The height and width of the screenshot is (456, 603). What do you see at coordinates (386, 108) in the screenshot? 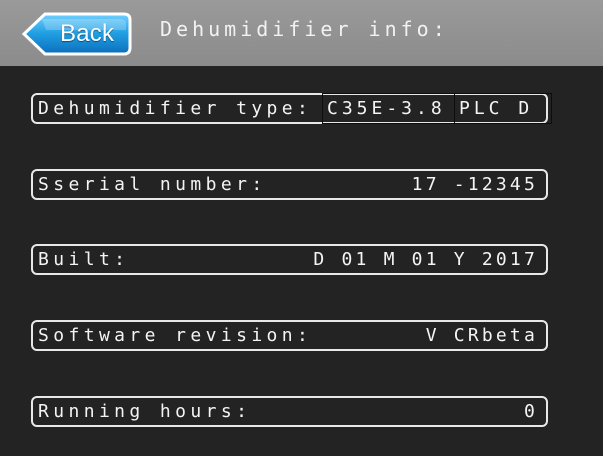
I see `dehumidifier-model-value: C35E-3.8` at bounding box center [386, 108].